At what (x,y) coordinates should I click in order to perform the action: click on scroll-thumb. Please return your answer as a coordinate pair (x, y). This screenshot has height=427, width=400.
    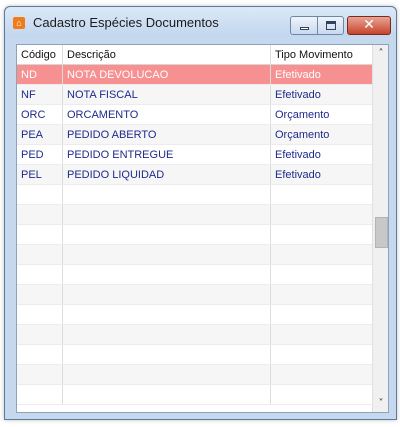
    Looking at the image, I should click on (381, 232).